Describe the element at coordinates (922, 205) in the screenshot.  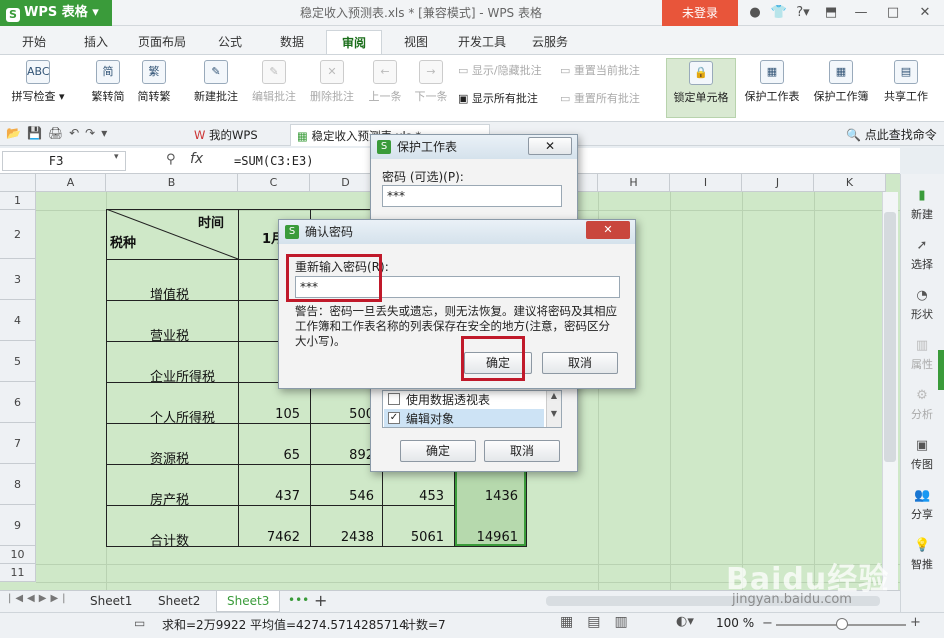
I see `panel-new: ▮ 新建` at that location.